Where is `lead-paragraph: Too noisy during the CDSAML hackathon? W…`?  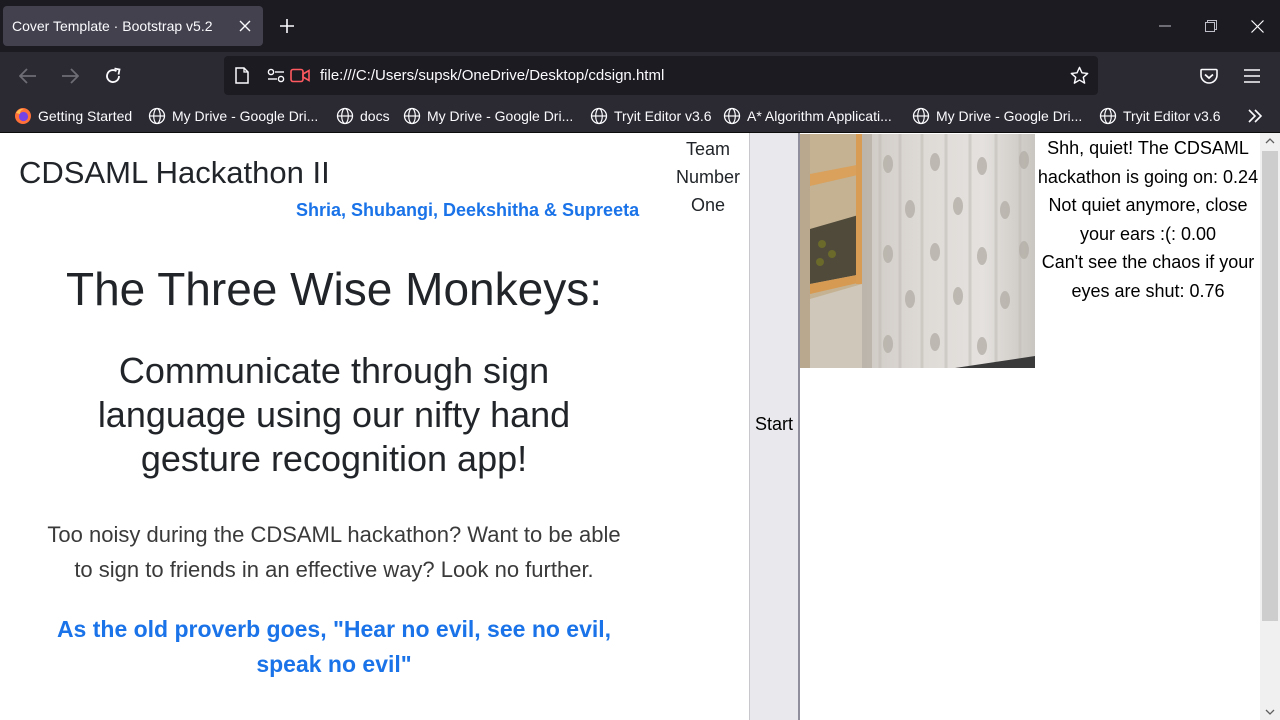 lead-paragraph: Too noisy during the CDSAML hackathon? W… is located at coordinates (334, 552).